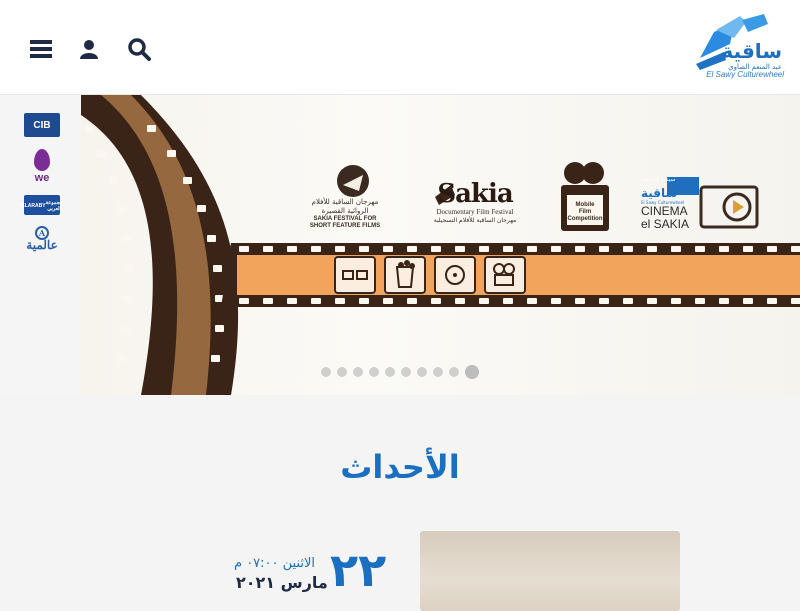 This screenshot has width=800, height=611. Describe the element at coordinates (585, 219) in the screenshot. I see `mobile-film-line-3: Competition` at that location.